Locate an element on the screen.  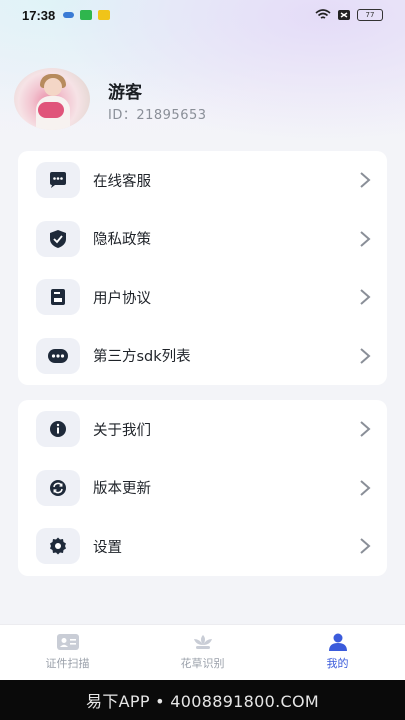
watermark-banner: 易下APP • 4008891800.COM is located at coordinates (202, 700).